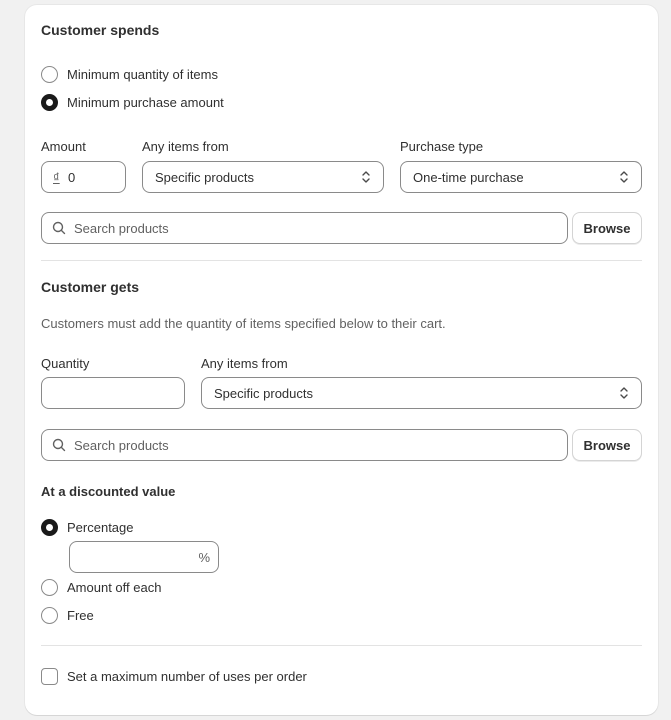  Describe the element at coordinates (49, 74) in the screenshot. I see `radio-min-quantity` at that location.